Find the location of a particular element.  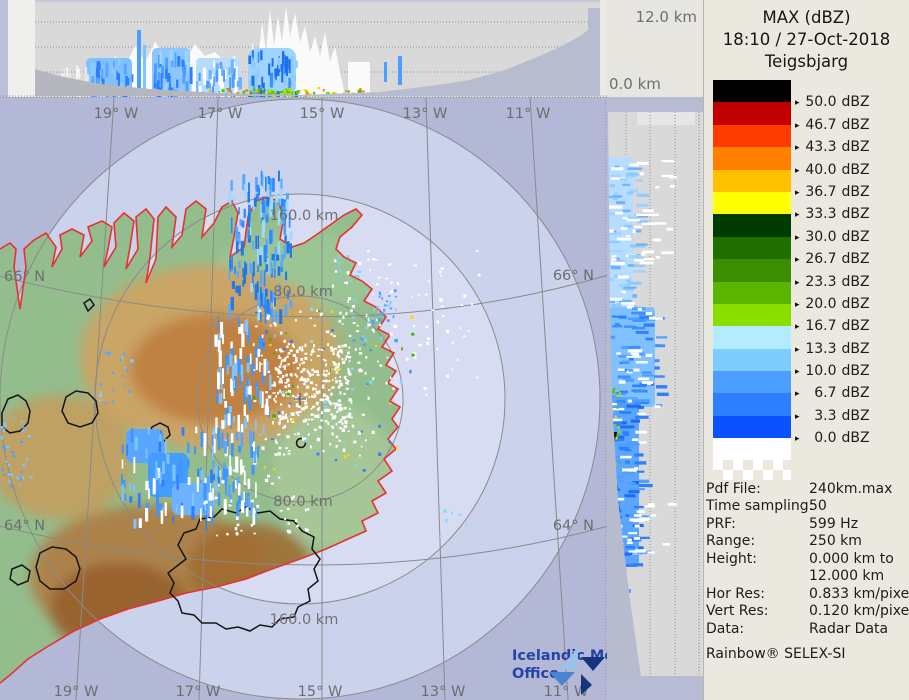

product-datetime: 18:10 / 27-Oct-2018 is located at coordinates (806, 39).